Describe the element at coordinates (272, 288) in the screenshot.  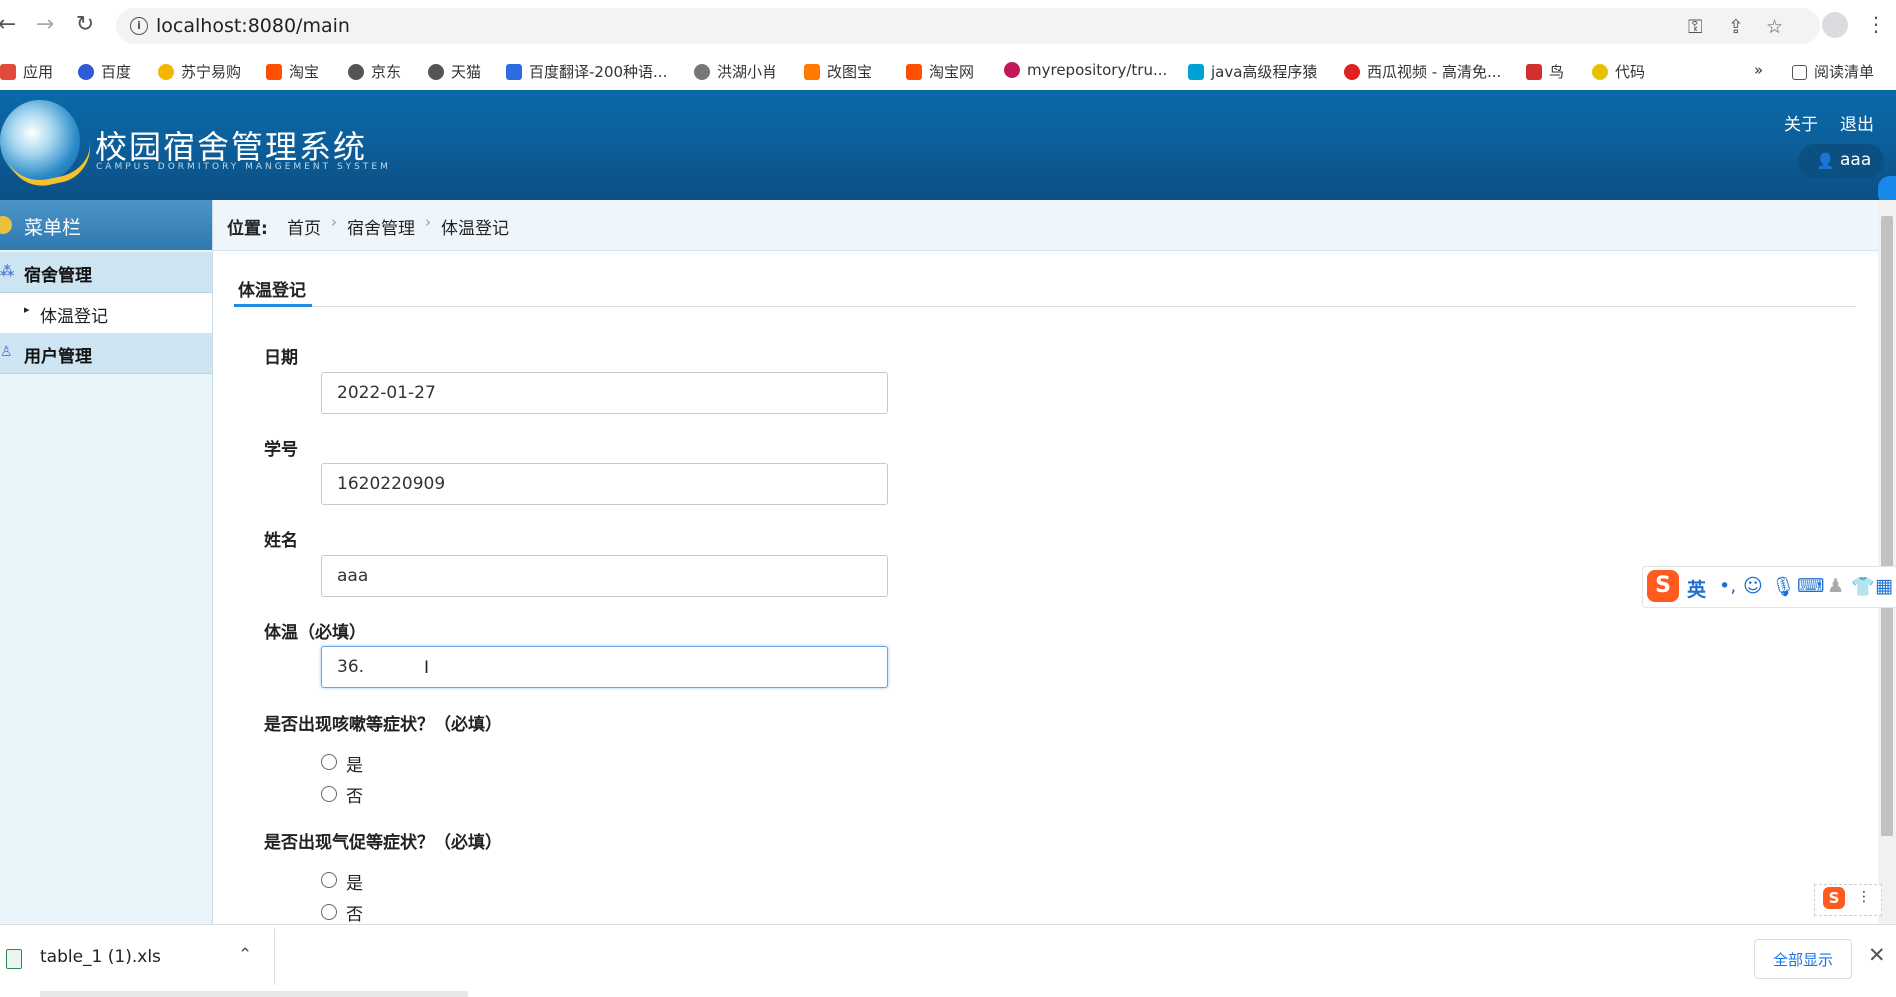
I see `form-tab-title: 体温登记` at that location.